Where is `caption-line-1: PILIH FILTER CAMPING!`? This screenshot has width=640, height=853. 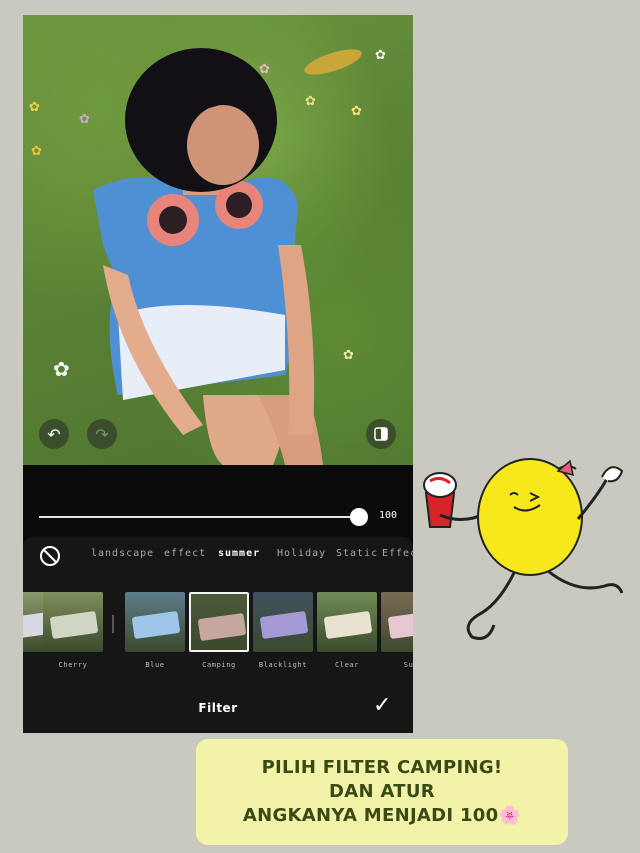
caption-line-1: PILIH FILTER CAMPING! is located at coordinates (382, 767).